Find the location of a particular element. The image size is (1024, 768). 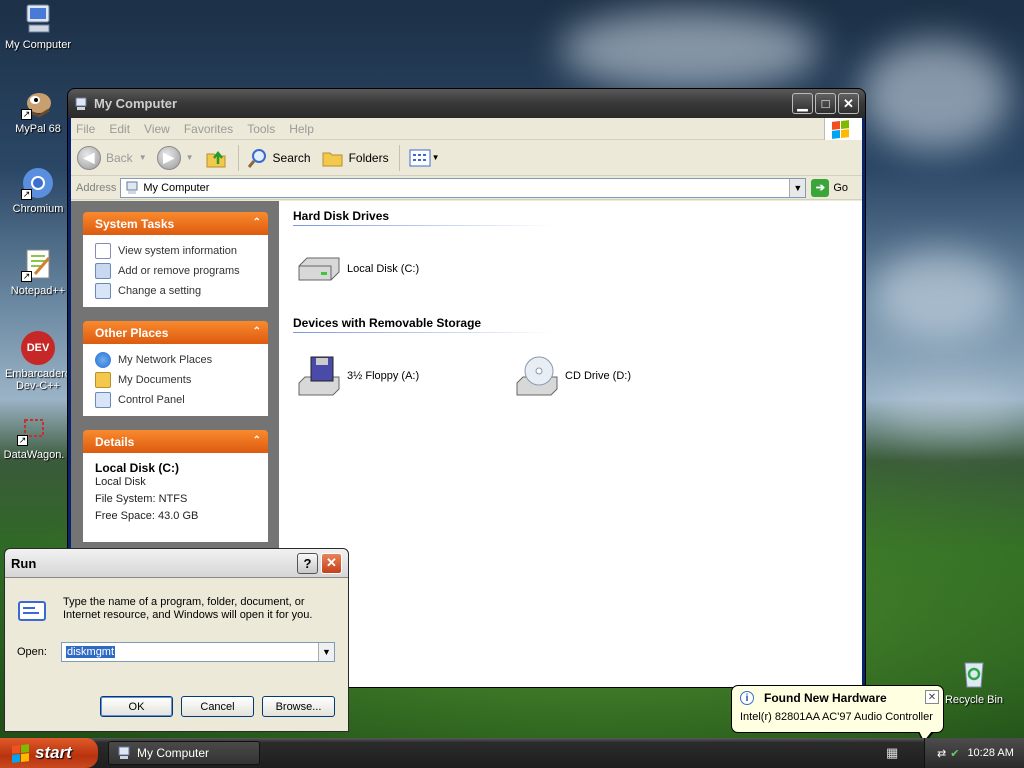

back-button: ◀ Back ▼ is located at coordinates (112, 157).